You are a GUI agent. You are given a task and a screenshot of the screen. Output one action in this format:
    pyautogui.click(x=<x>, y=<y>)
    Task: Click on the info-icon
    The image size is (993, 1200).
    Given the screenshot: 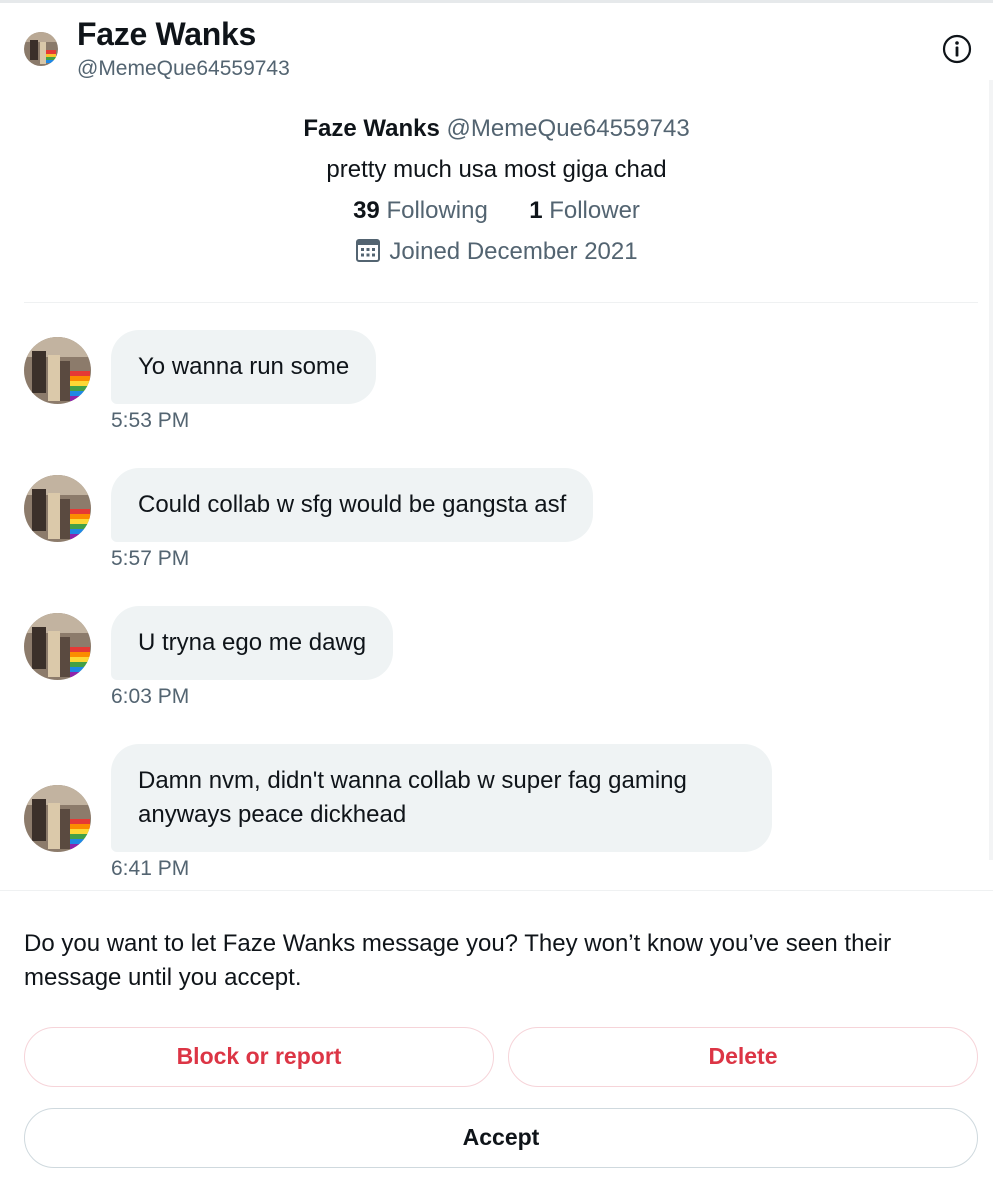 What is the action you would take?
    pyautogui.click(x=957, y=49)
    